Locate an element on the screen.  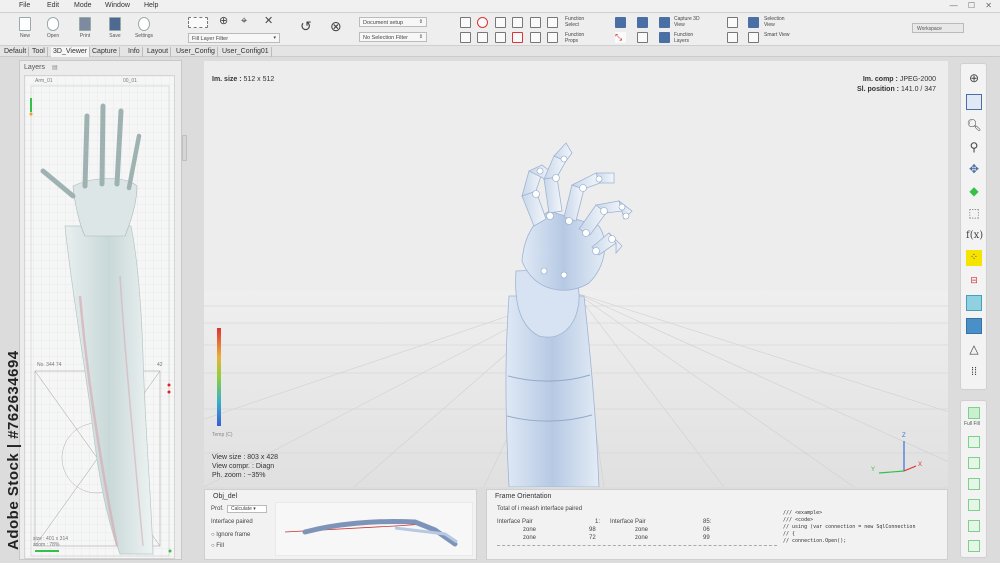
rect-select-icon is located at coordinates (535, 22).